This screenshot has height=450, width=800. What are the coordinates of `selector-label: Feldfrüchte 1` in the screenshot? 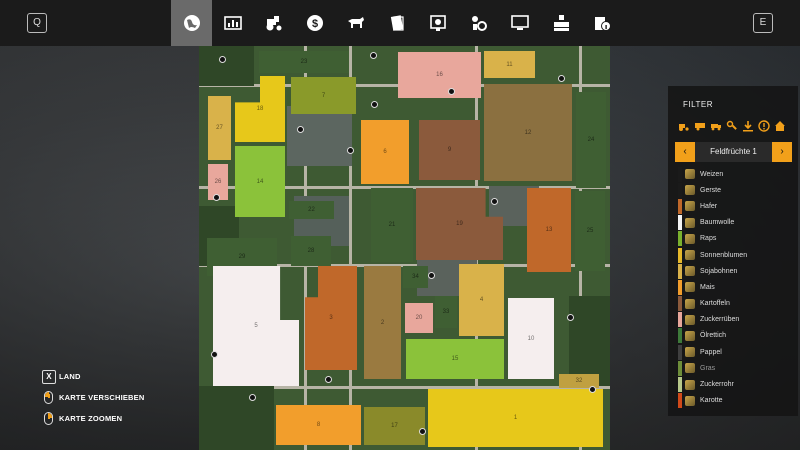 It's located at (733, 152).